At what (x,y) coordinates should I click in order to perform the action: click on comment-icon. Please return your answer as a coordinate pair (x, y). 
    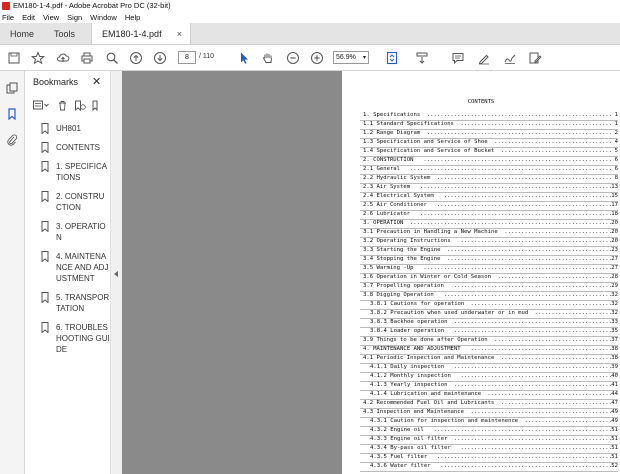
    Looking at the image, I should click on (458, 58).